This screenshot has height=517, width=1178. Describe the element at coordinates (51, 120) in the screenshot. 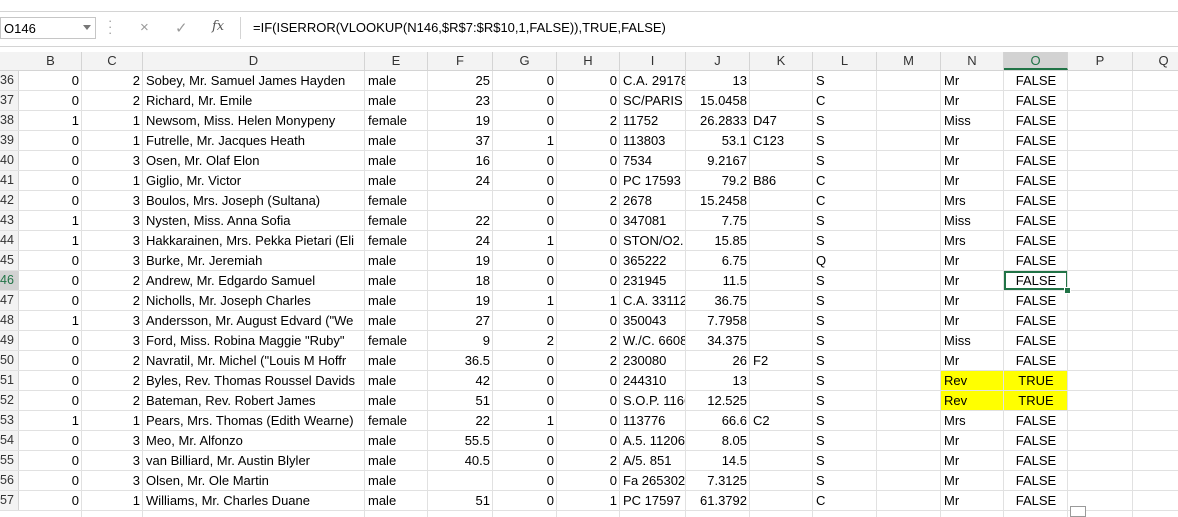

I see `cell-b: 1` at that location.